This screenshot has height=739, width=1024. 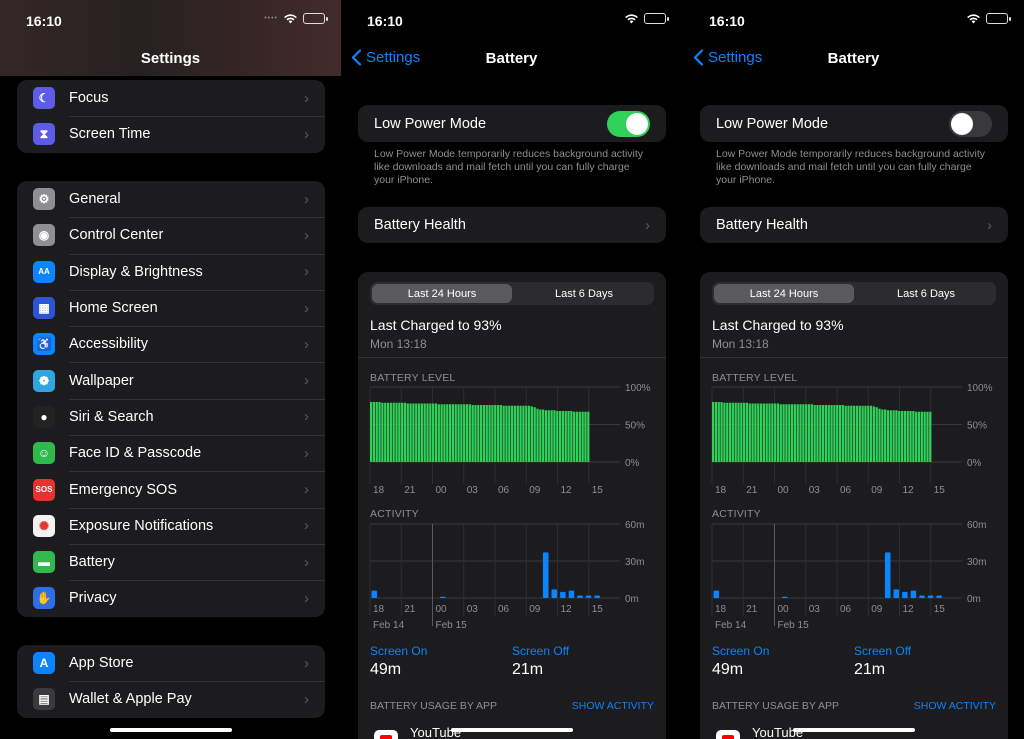 I want to click on settings-row-app-store: A App Store ›, so click(x=171, y=663).